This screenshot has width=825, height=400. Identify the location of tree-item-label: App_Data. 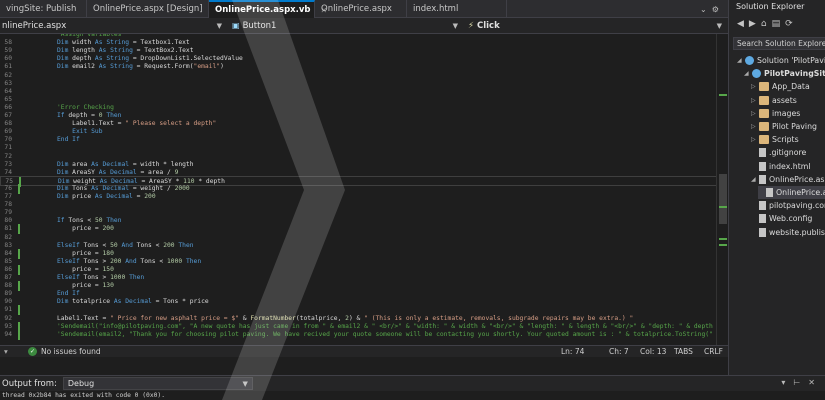
(791, 87).